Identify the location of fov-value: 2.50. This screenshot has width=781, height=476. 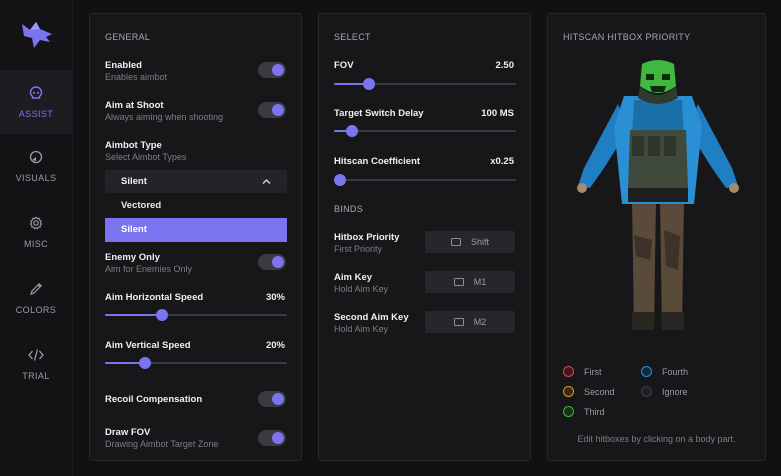
(505, 65).